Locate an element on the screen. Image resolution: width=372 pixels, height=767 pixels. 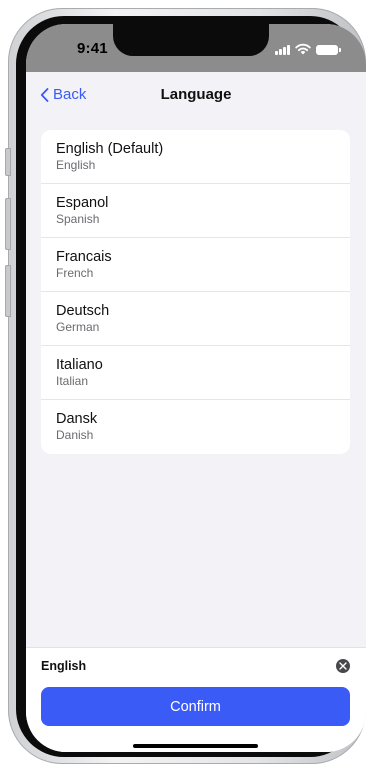
nav-bar: Back Language is located at coordinates (196, 95).